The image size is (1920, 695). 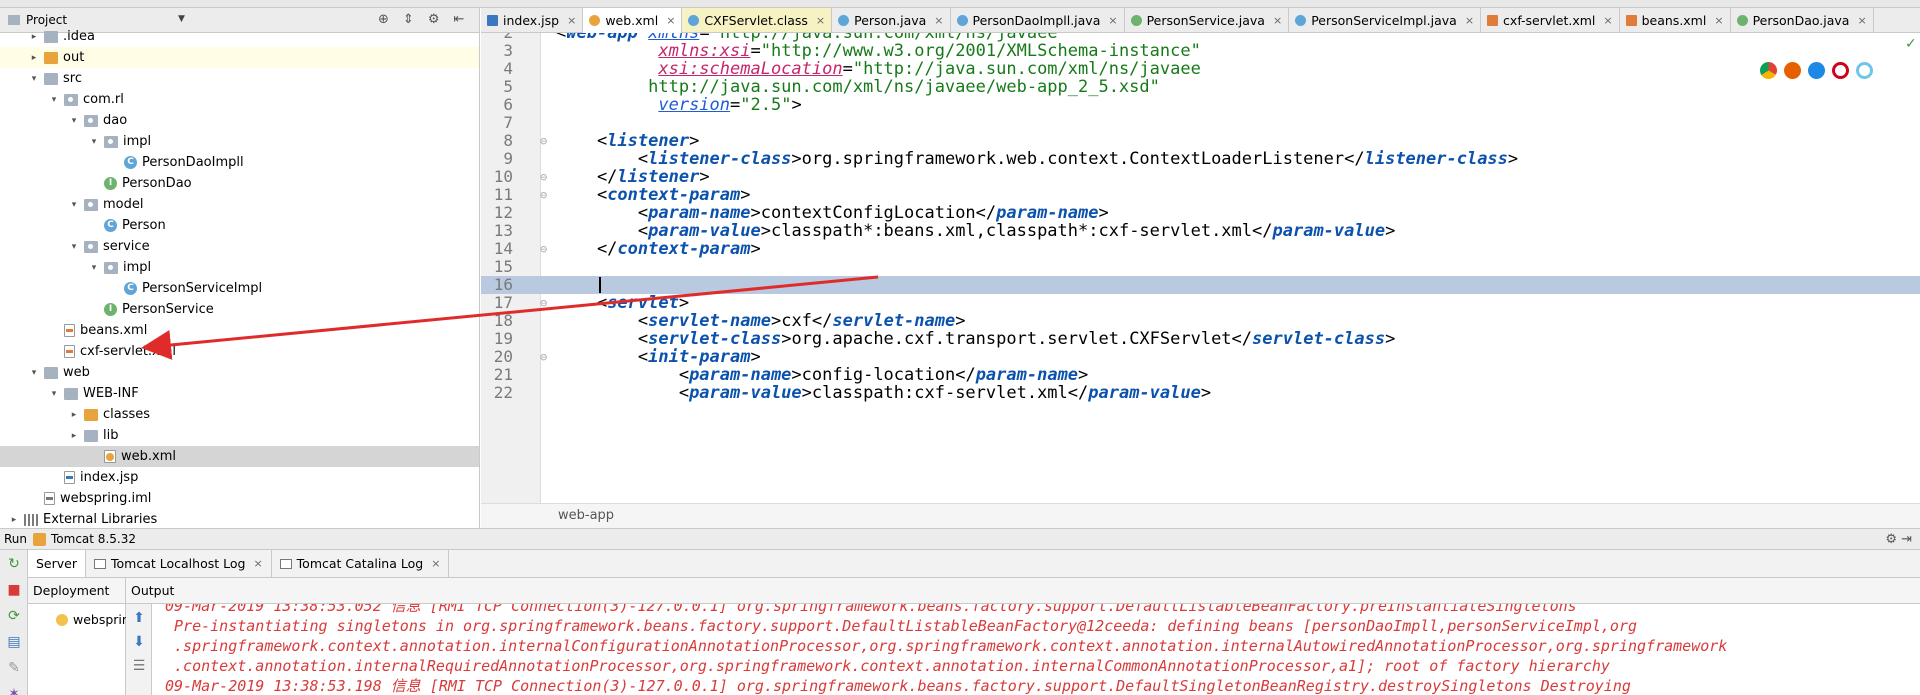 I want to click on ie-icon, so click(x=1864, y=70).